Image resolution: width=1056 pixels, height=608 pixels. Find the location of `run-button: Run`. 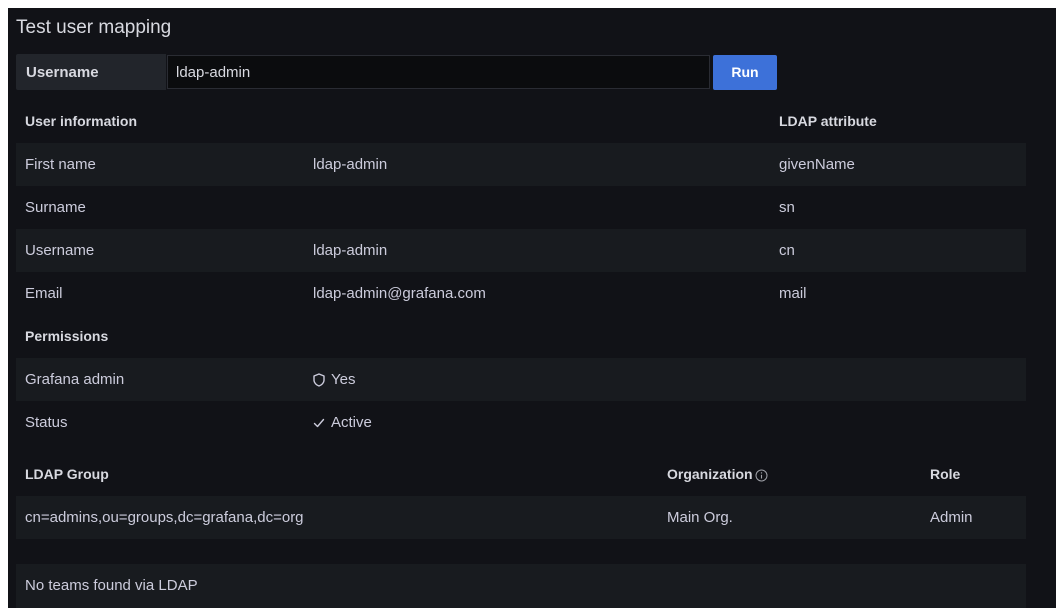

run-button: Run is located at coordinates (745, 72).